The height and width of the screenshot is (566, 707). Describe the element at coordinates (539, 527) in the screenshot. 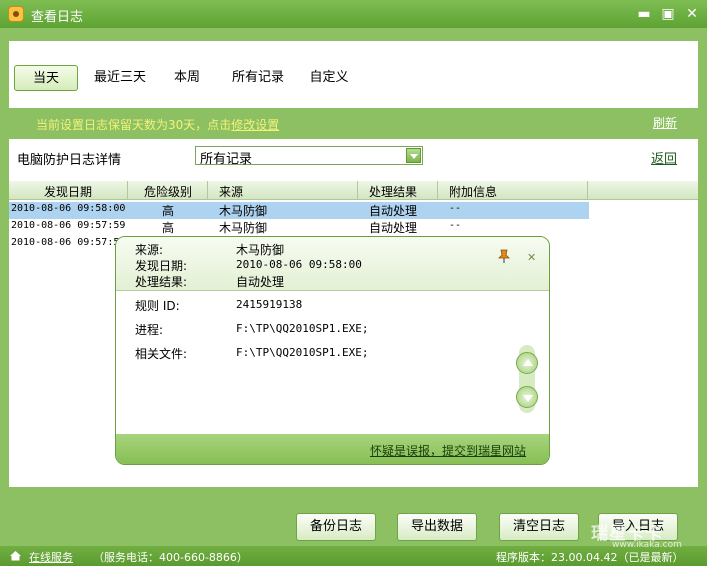

I see `clear-log-button: 清空日志` at that location.